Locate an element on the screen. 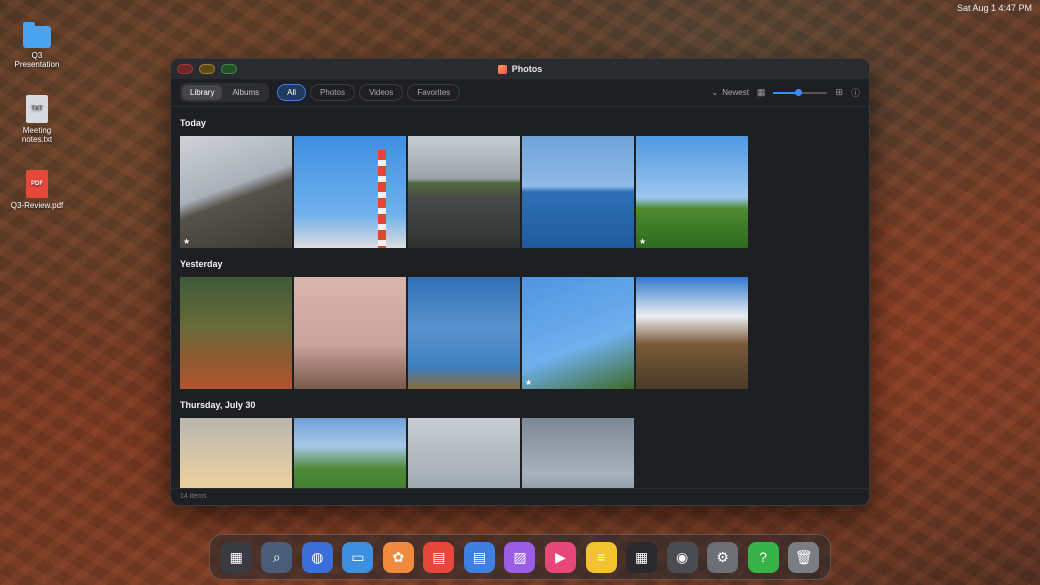 The image size is (1040, 585). section-thursday-july-30: Thursday, July 30 is located at coordinates (520, 444).